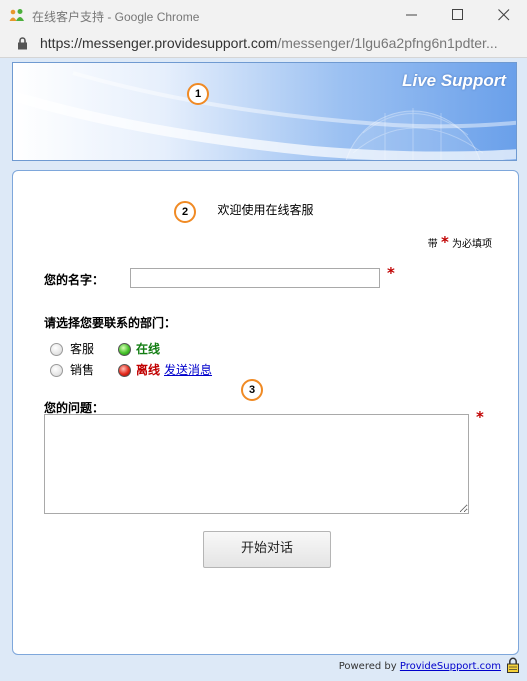 Image resolution: width=527 pixels, height=681 pixels. What do you see at coordinates (82, 349) in the screenshot?
I see `department-name-service: 客服` at bounding box center [82, 349].